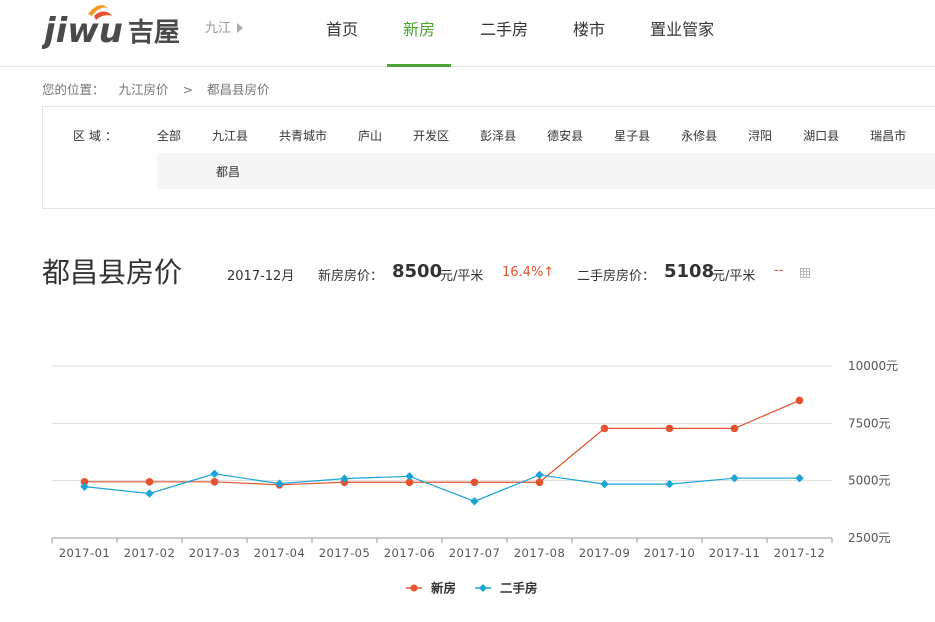 This screenshot has width=935, height=622. I want to click on grid-icon, so click(805, 273).